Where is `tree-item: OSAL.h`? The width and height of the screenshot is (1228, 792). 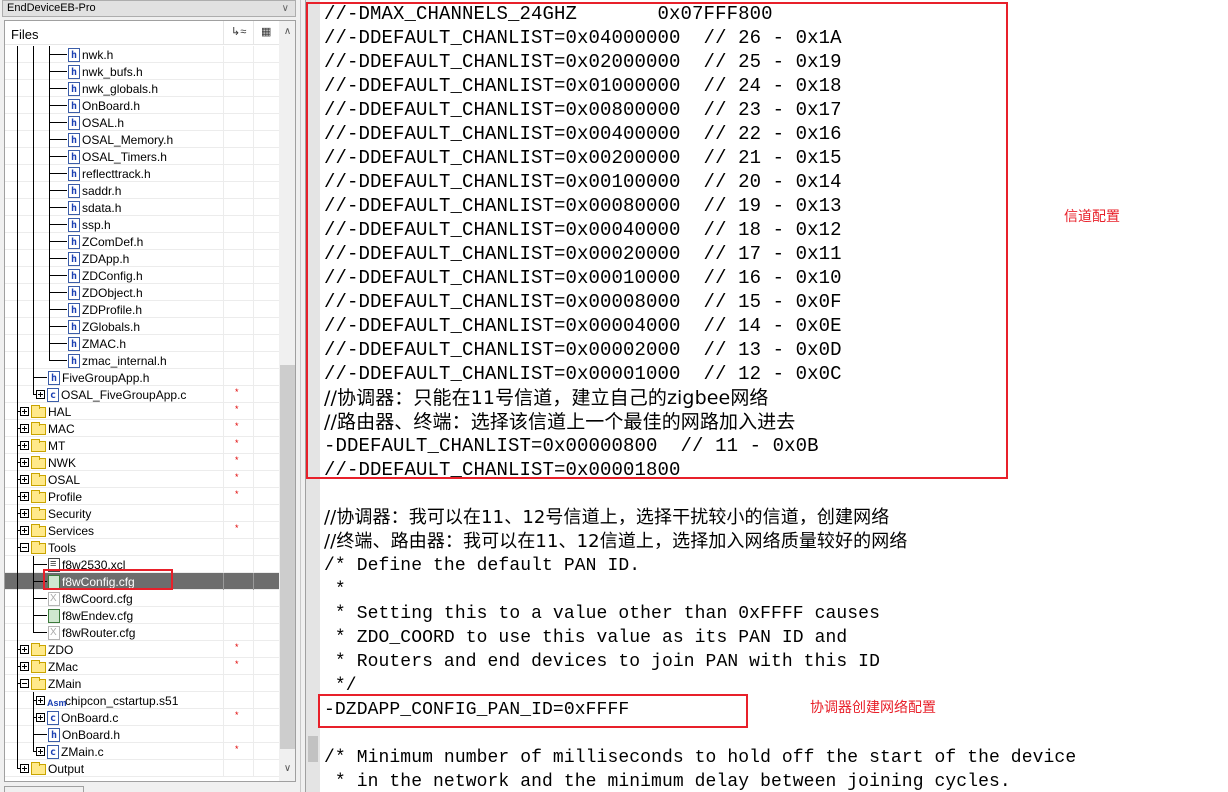
tree-item: OSAL.h is located at coordinates (142, 123).